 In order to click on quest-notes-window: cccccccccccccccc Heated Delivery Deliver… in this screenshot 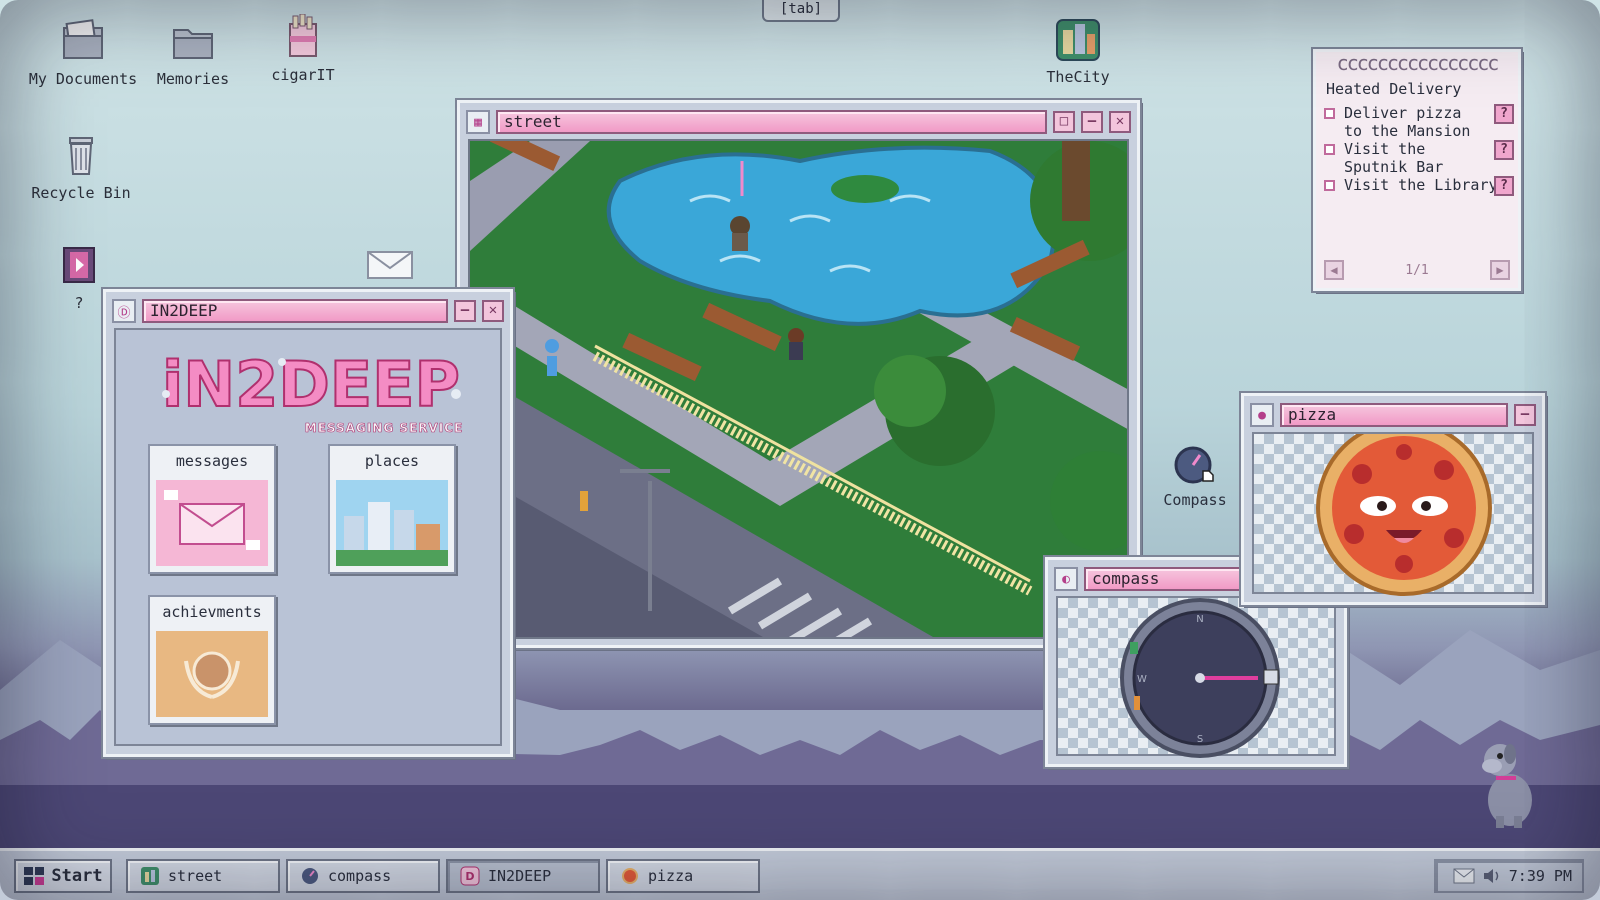, I will do `click(1417, 170)`.